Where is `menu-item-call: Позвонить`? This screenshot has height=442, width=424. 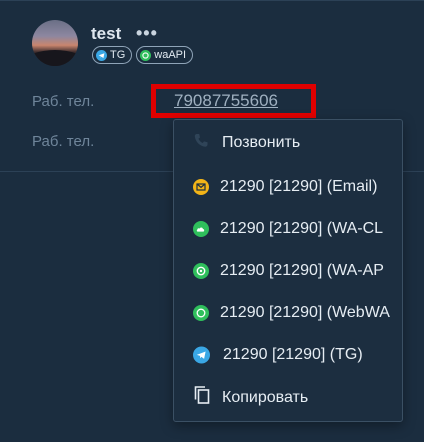
menu-item-call: Позвонить is located at coordinates (288, 143).